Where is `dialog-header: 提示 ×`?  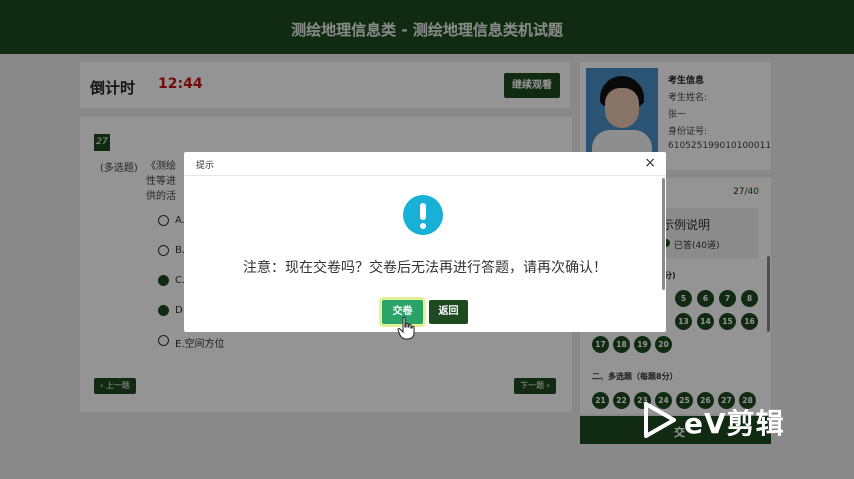
dialog-header: 提示 × is located at coordinates (425, 164).